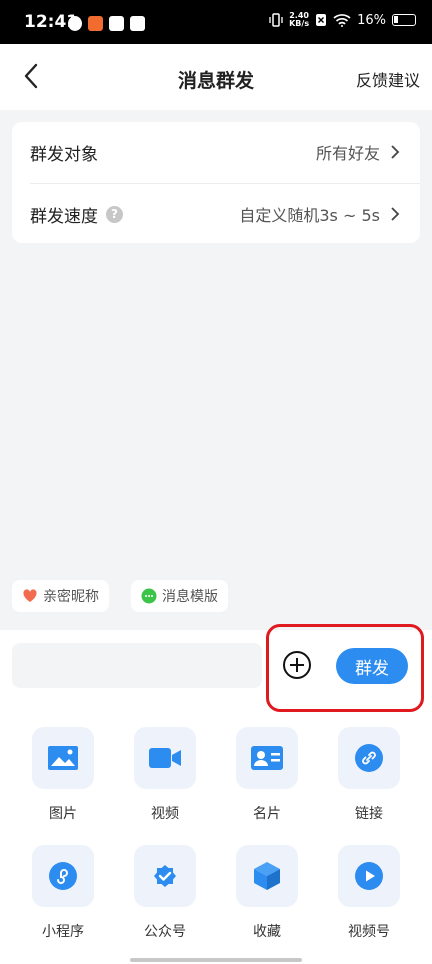 This screenshot has width=432, height=964. I want to click on tool-channels: 视频号, so click(369, 893).